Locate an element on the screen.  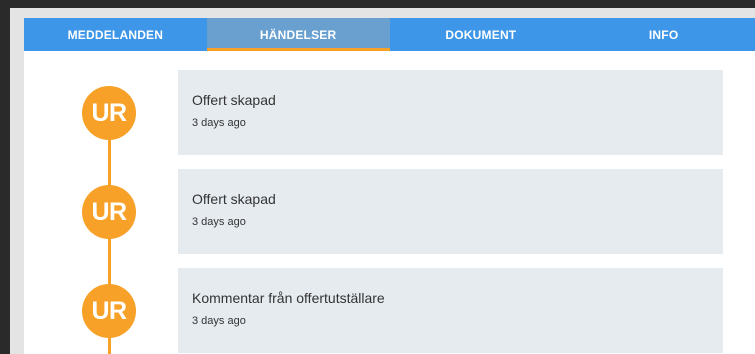
event-title: Kommentar från offertutställare is located at coordinates (288, 298).